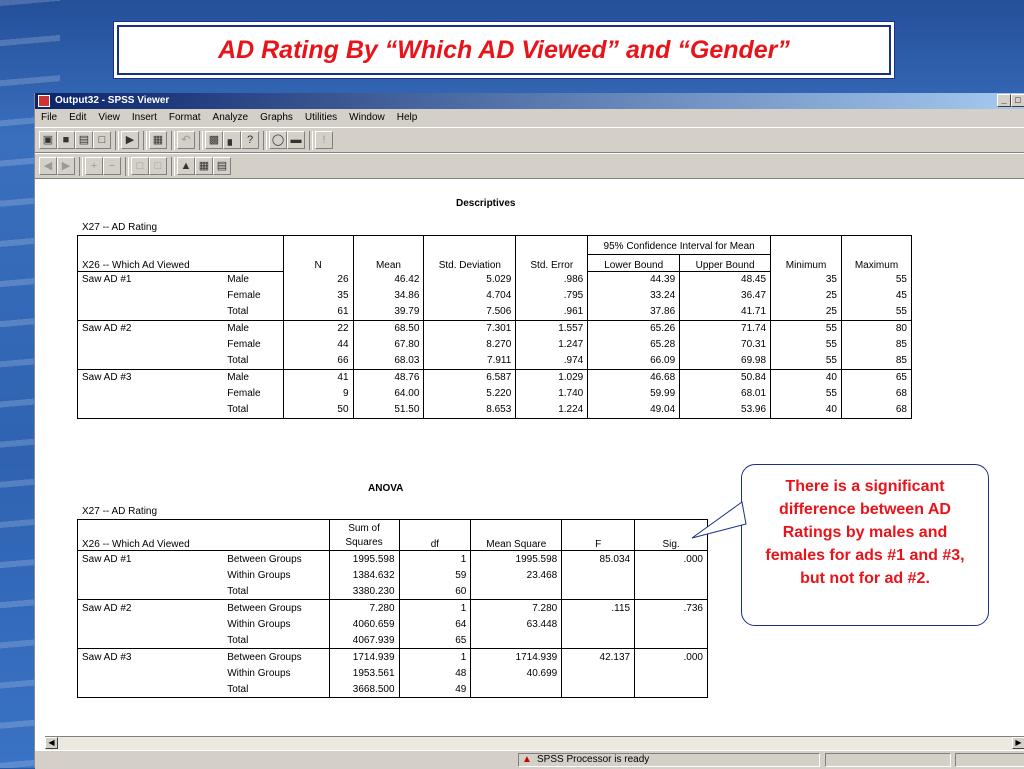  I want to click on recall-dialog-icon: ▦, so click(158, 140).